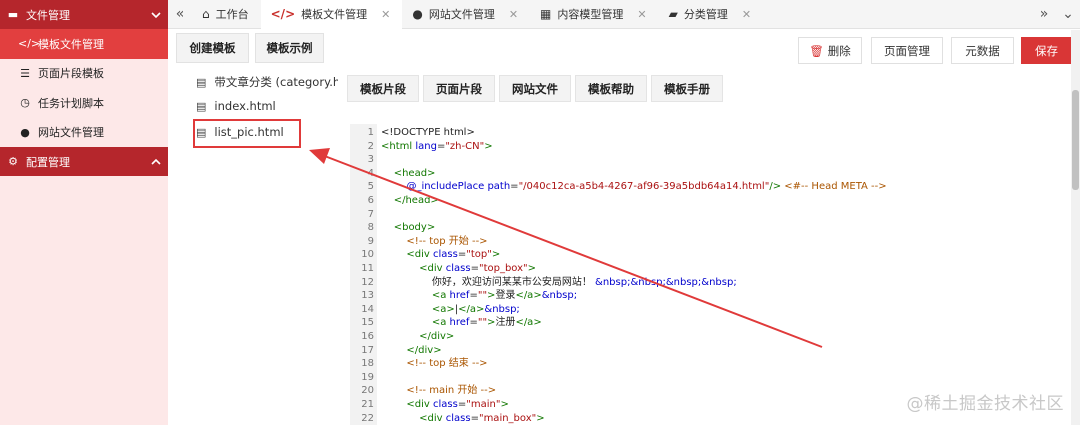 Image resolution: width=1080 pixels, height=425 pixels. I want to click on grid-icon: ▦, so click(546, 14).